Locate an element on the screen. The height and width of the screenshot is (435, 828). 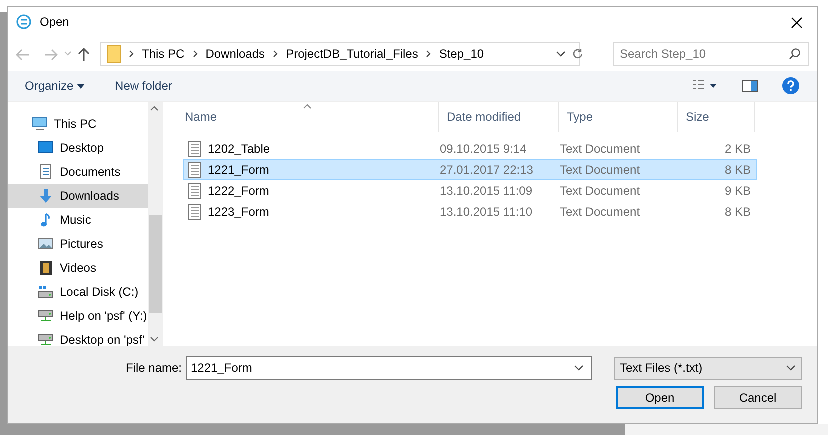
column-header: Name is located at coordinates (308, 117).